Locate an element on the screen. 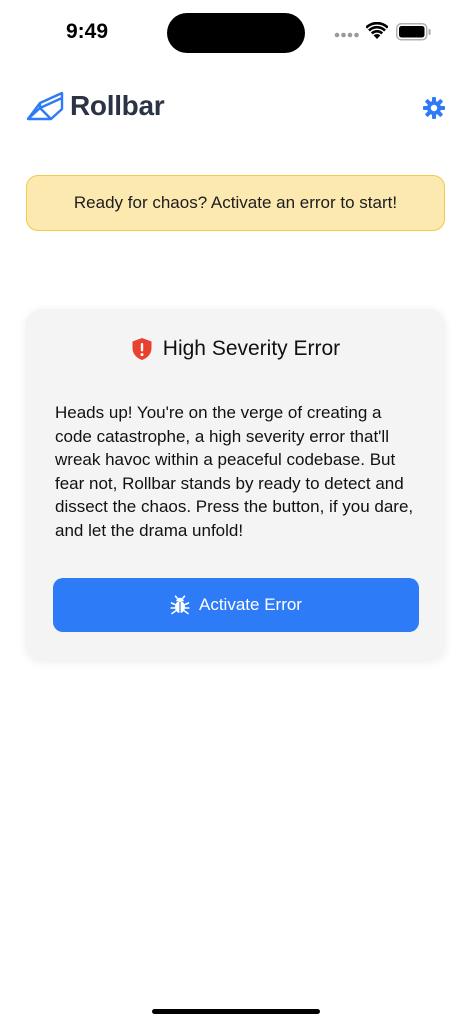 The width and height of the screenshot is (472, 1024). wifi-icon is located at coordinates (377, 30).